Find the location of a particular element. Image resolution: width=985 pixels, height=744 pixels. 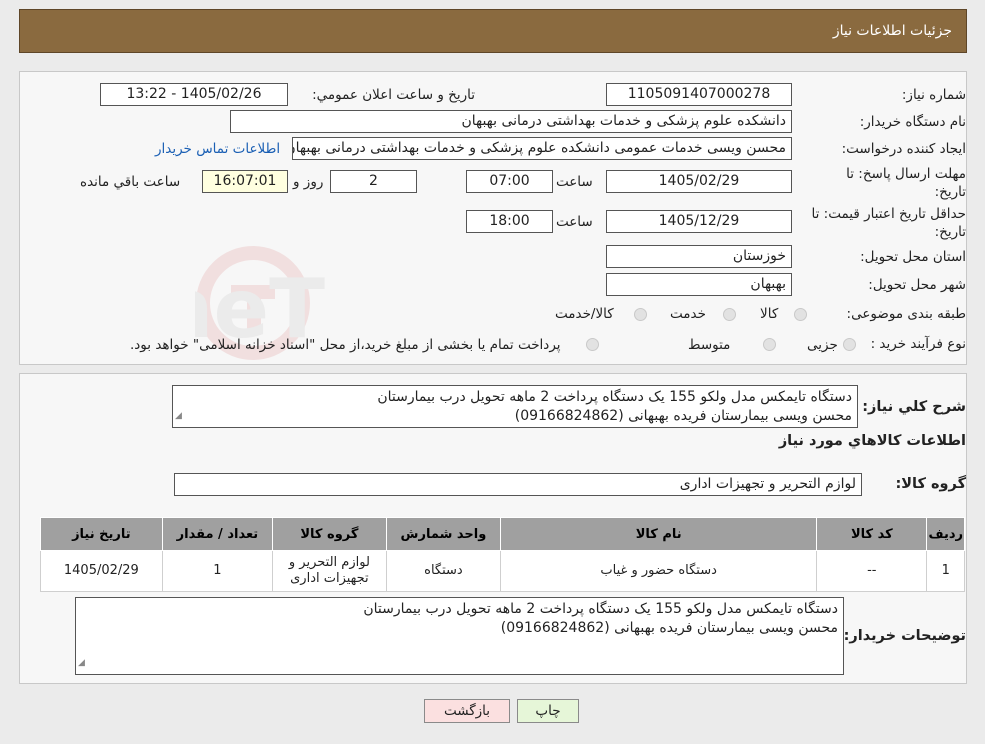

description-label: شرح کلي نیاز: is located at coordinates (914, 407).